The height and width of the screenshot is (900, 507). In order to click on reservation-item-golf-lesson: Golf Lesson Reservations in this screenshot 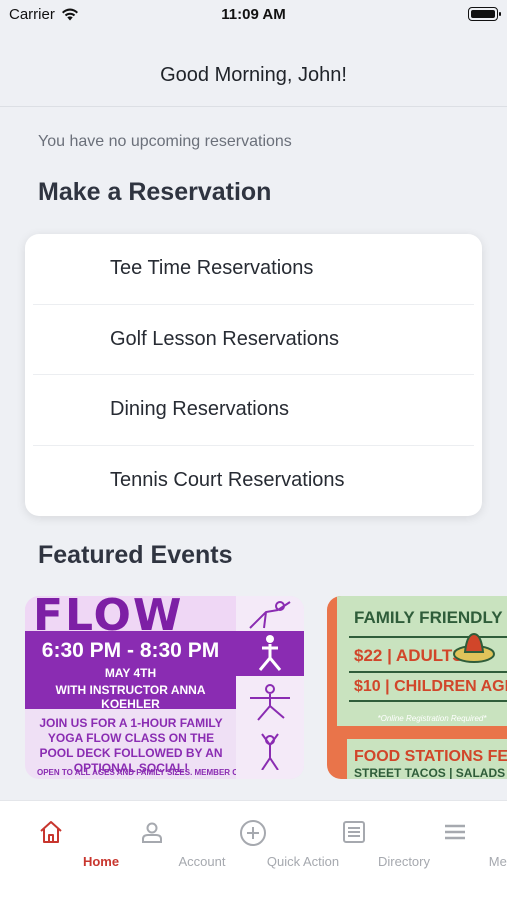, I will do `click(253, 340)`.